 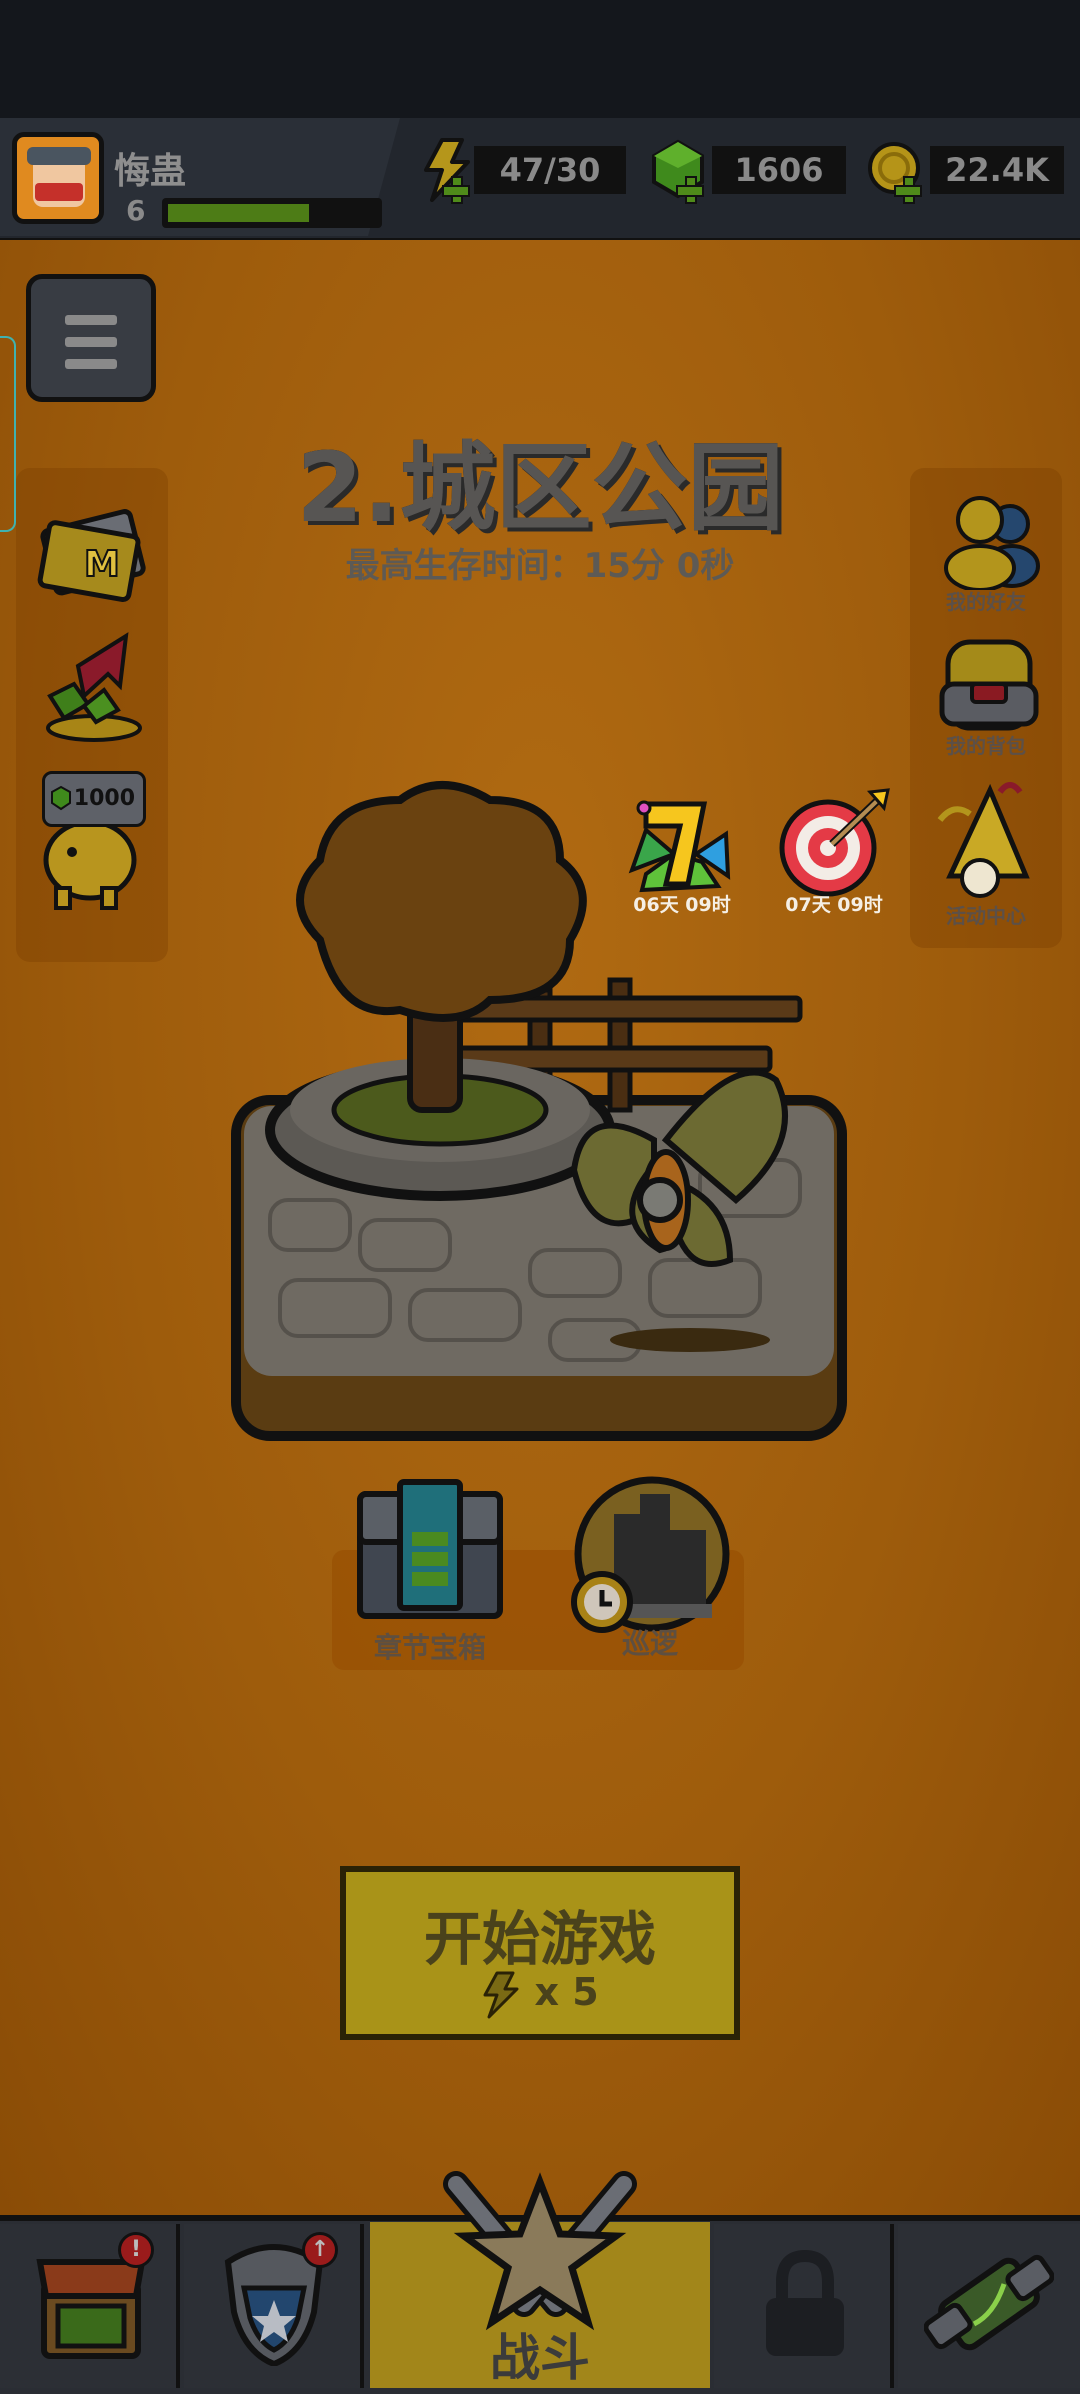 I want to click on start-game-button: 开始游戏 x 5, so click(x=540, y=1953).